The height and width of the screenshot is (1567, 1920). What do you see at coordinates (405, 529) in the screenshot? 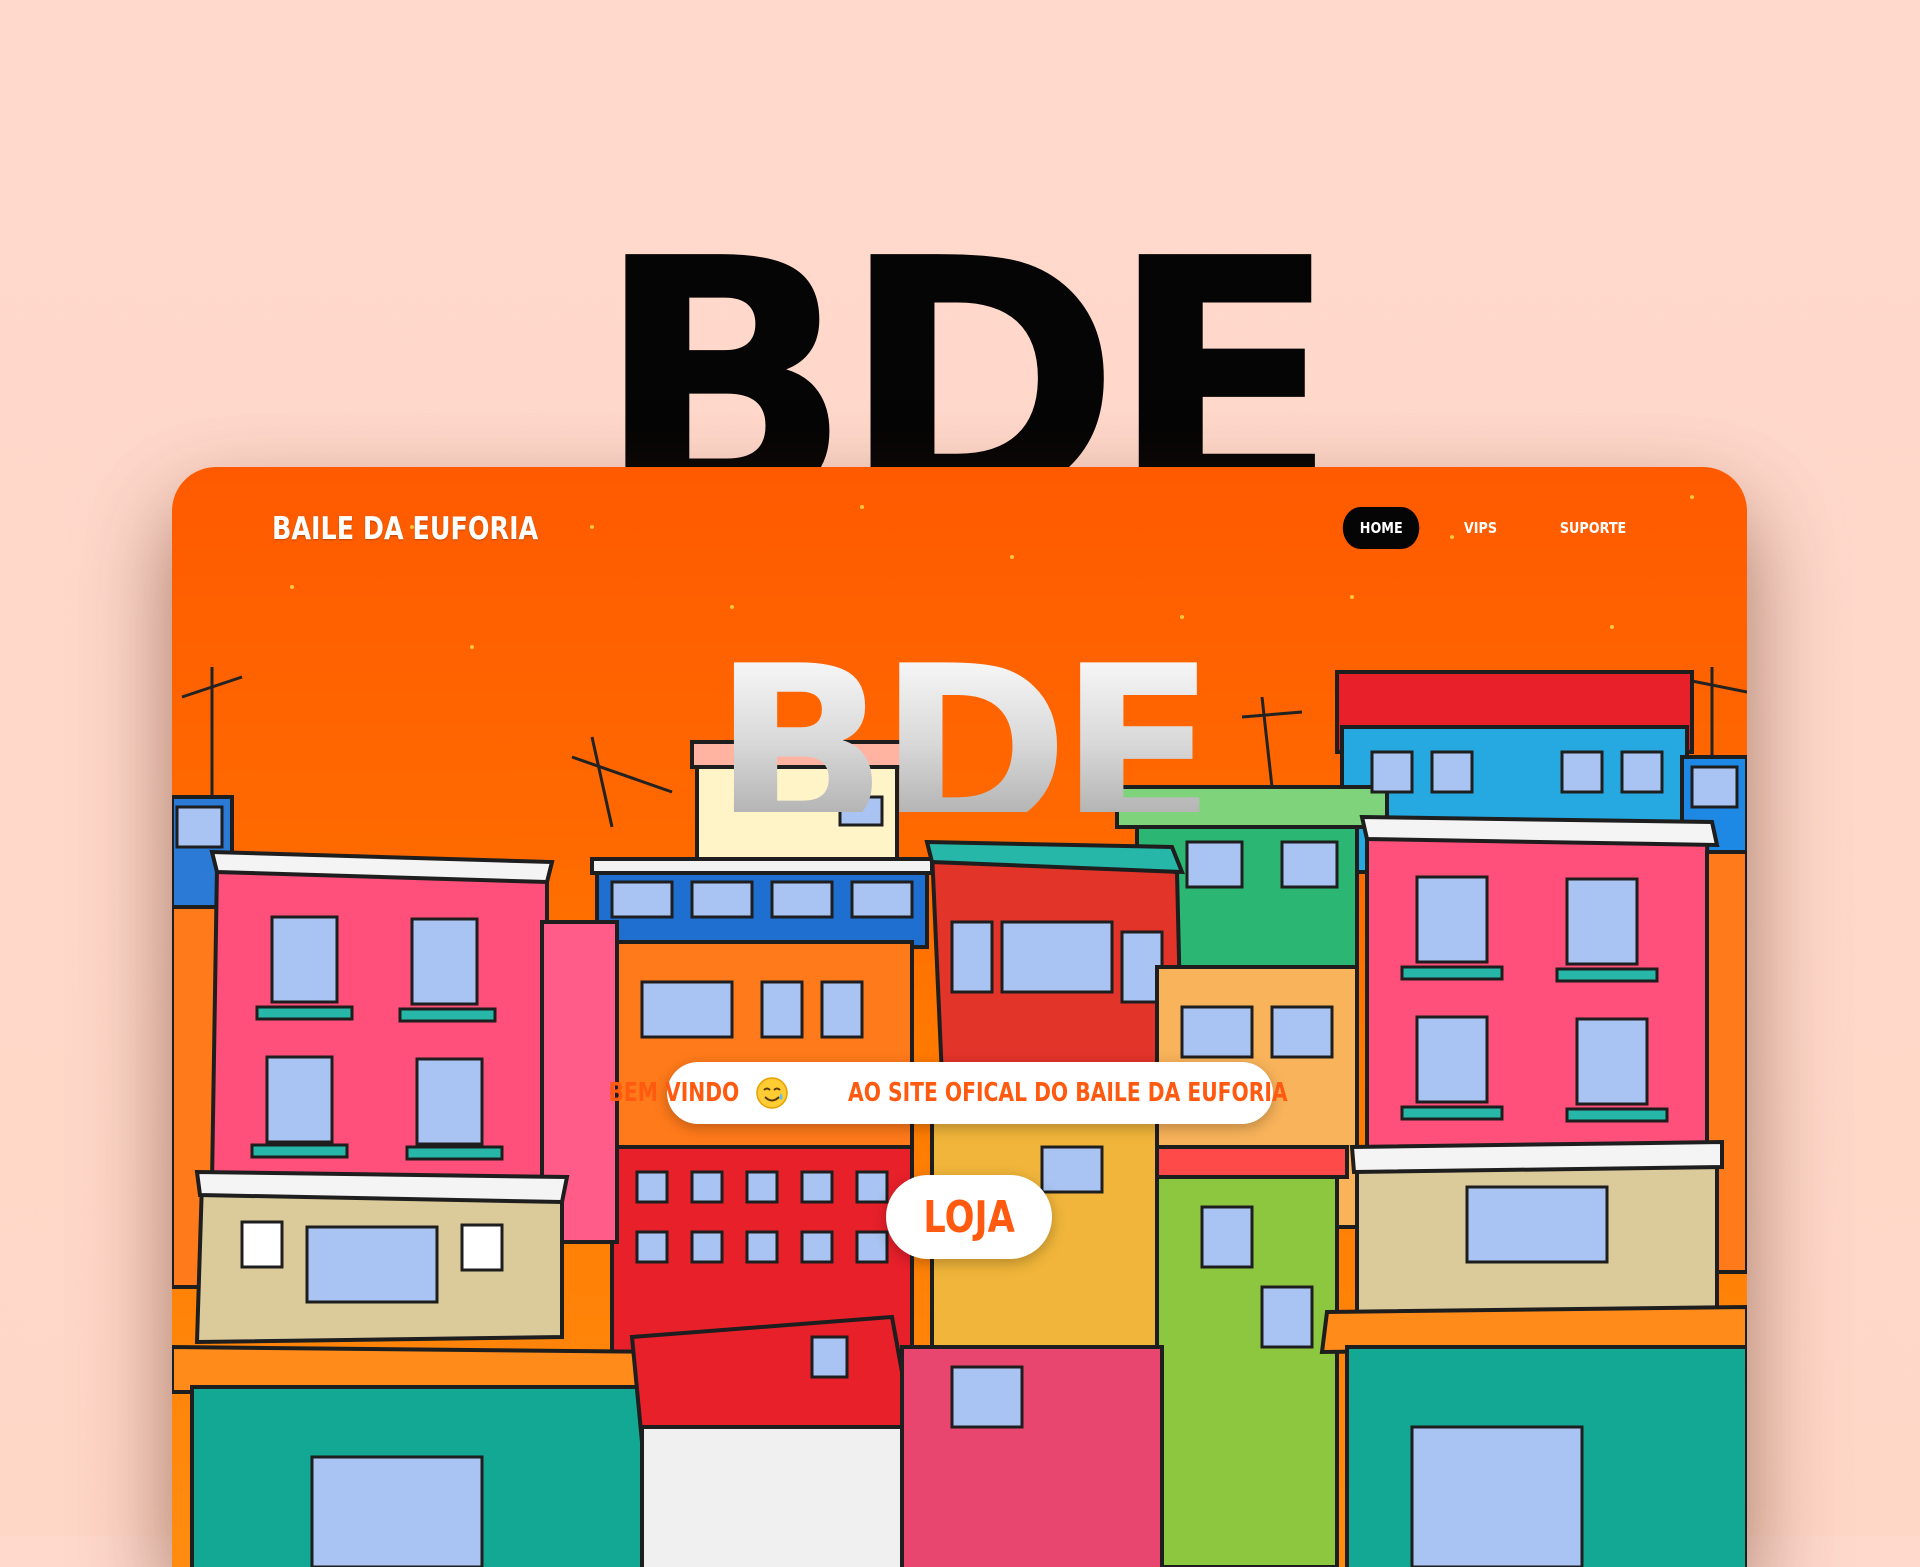
I see `site-logo: BAILE DA EUFORIA` at bounding box center [405, 529].